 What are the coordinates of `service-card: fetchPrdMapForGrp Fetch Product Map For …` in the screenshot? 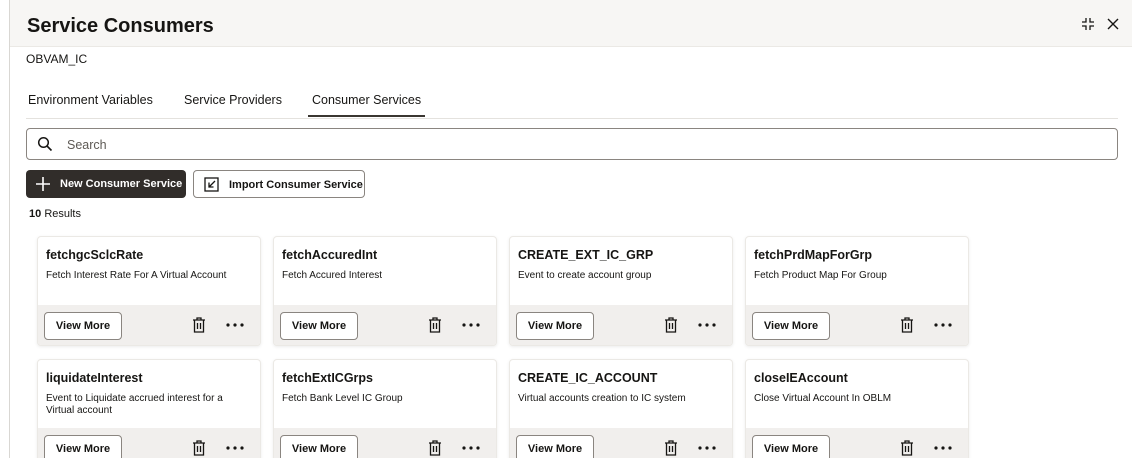 It's located at (857, 291).